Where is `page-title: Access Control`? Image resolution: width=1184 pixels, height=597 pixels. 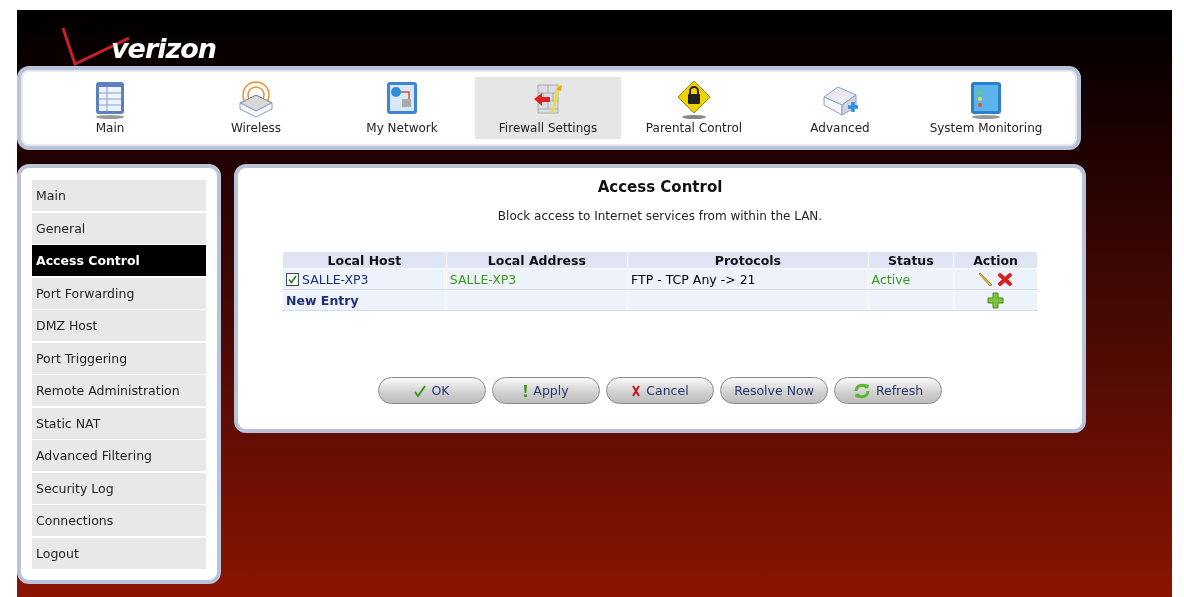 page-title: Access Control is located at coordinates (660, 187).